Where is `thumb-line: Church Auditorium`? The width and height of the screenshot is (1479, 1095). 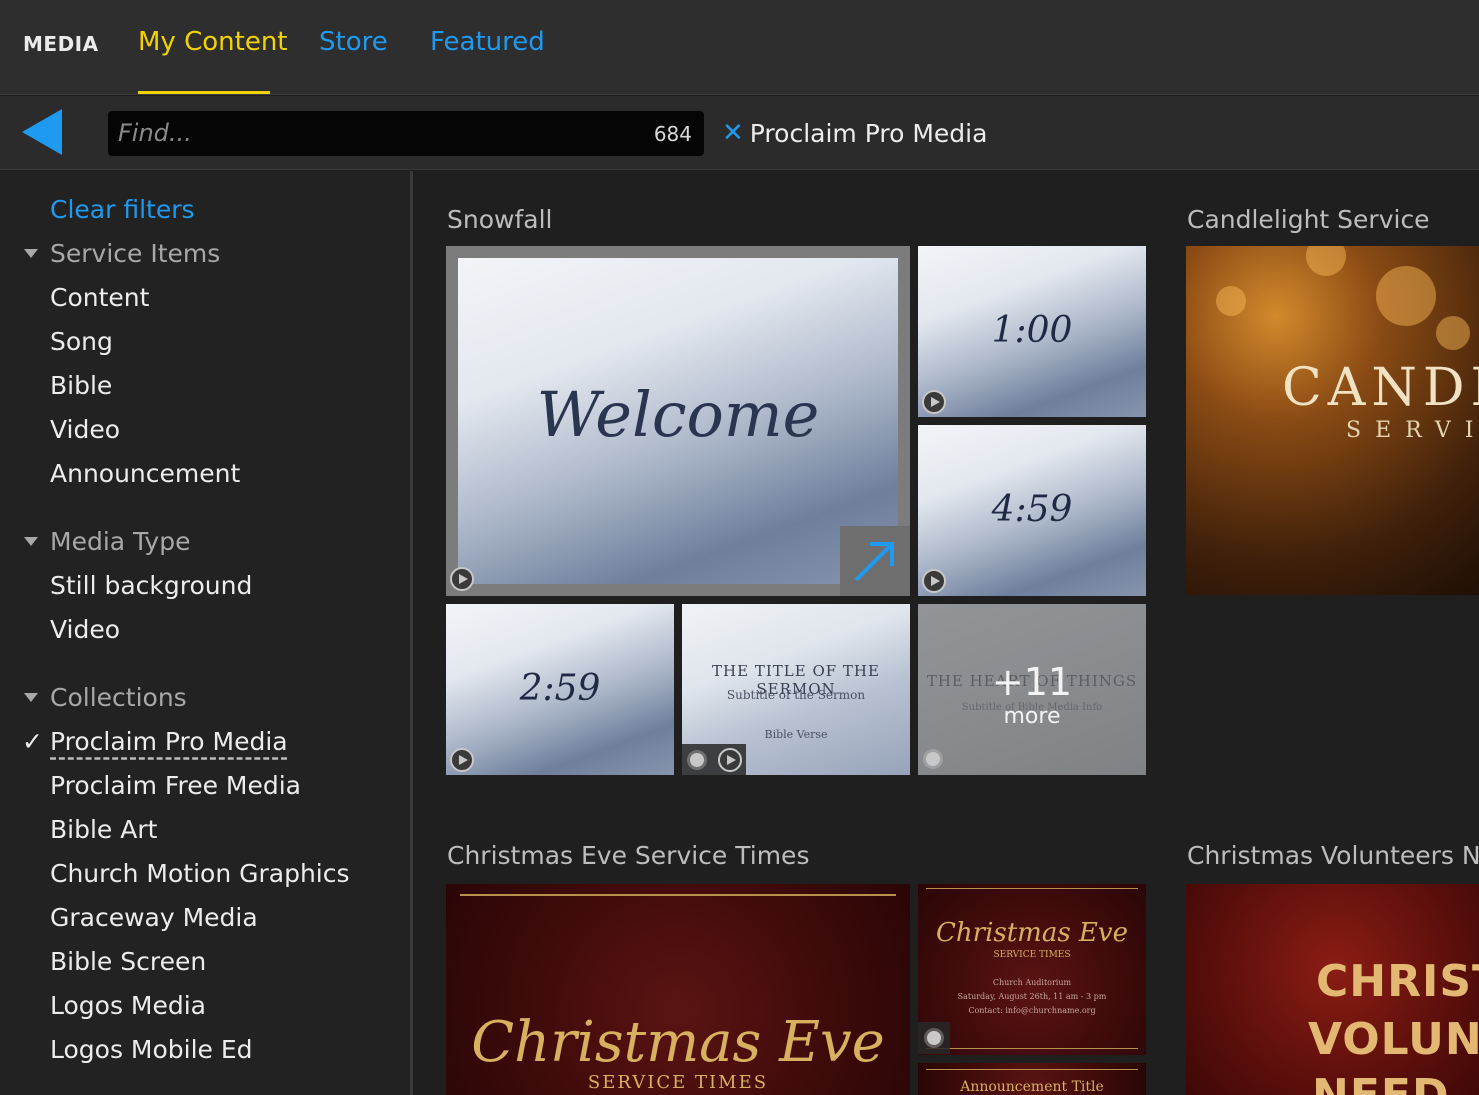 thumb-line: Church Auditorium is located at coordinates (1032, 982).